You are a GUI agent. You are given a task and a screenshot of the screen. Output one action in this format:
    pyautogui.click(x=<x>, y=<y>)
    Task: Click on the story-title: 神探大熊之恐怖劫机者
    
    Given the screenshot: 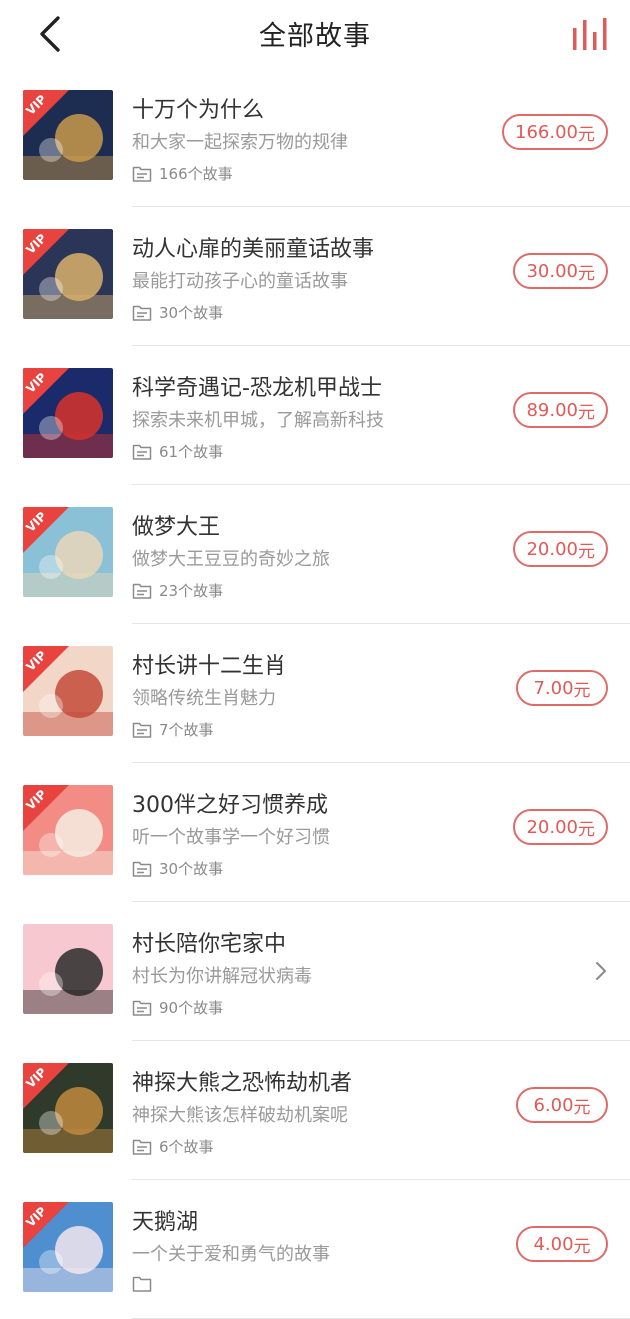 What is the action you would take?
    pyautogui.click(x=242, y=1083)
    